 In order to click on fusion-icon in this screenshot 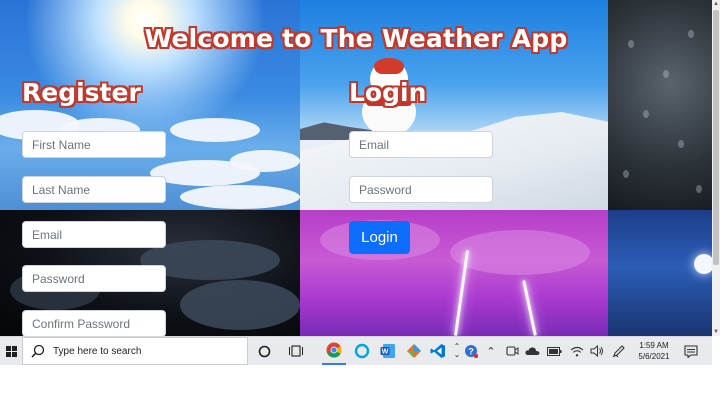, I will do `click(414, 351)`.